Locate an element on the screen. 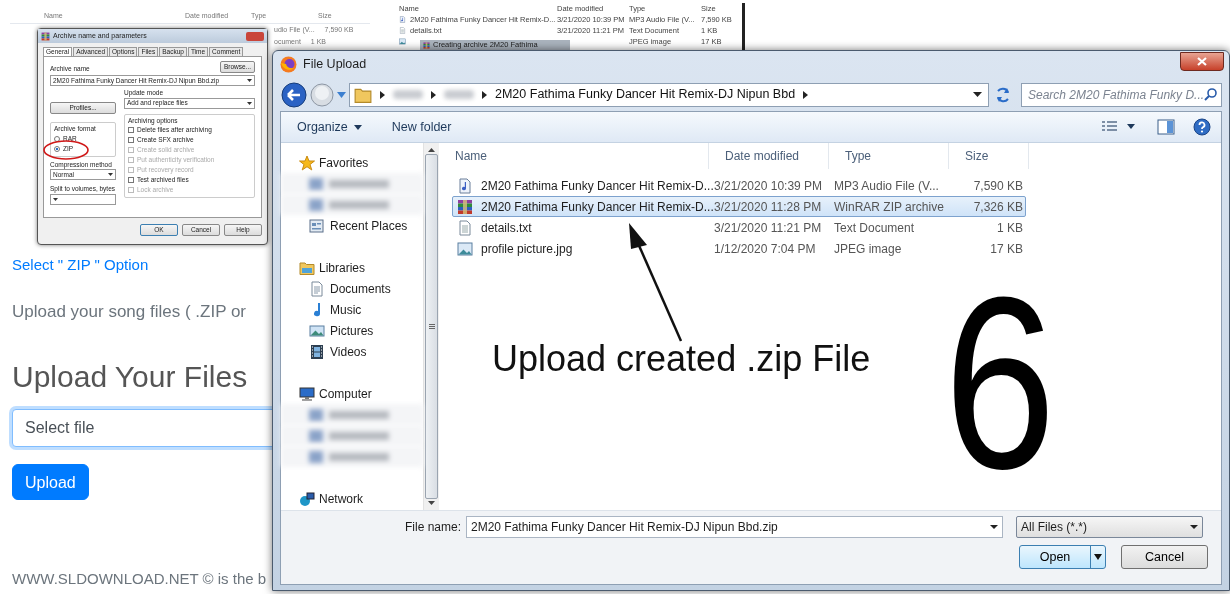 Image resolution: width=1230 pixels, height=594 pixels. table-cell-text: JPEG image is located at coordinates (868, 249).